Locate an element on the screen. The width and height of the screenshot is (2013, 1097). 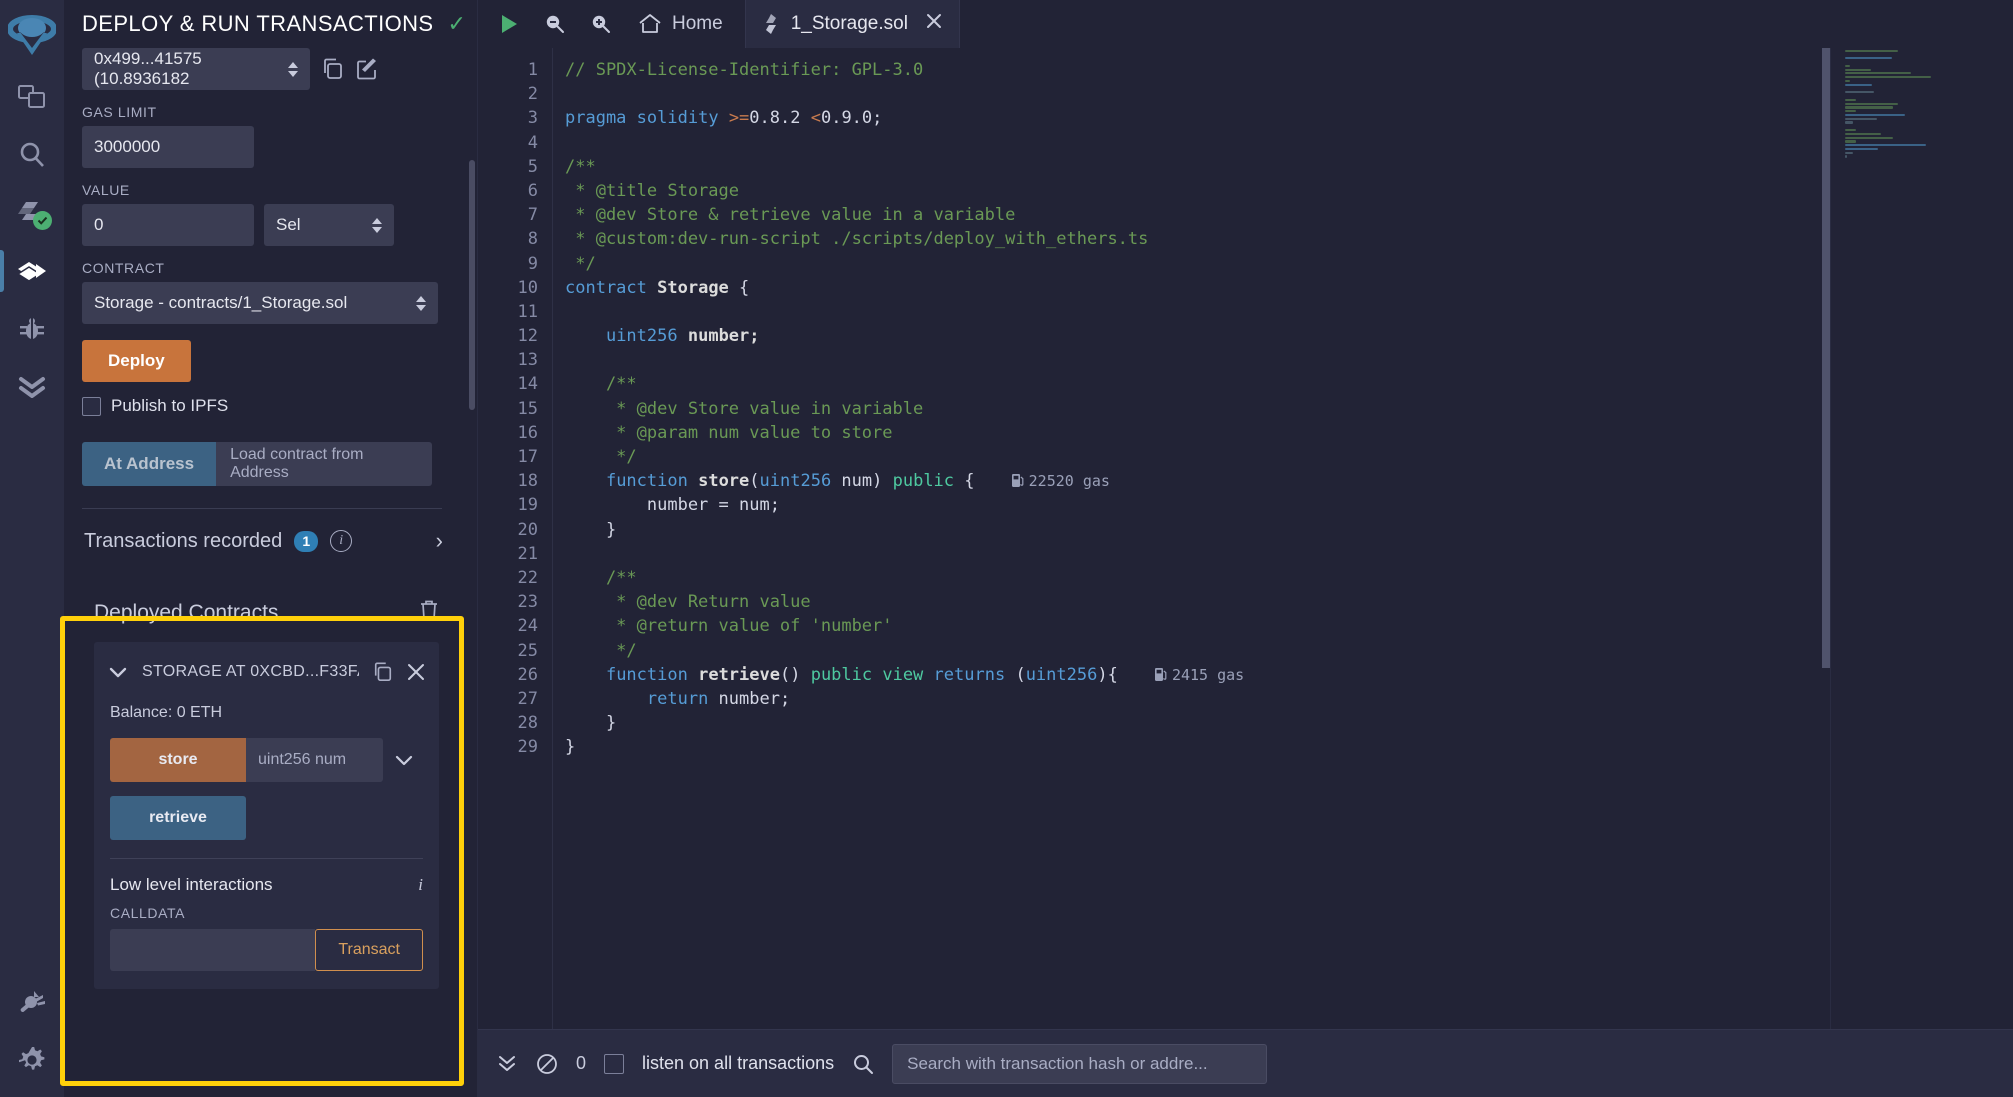
iconbar-bottom-group is located at coordinates (32, 1031).